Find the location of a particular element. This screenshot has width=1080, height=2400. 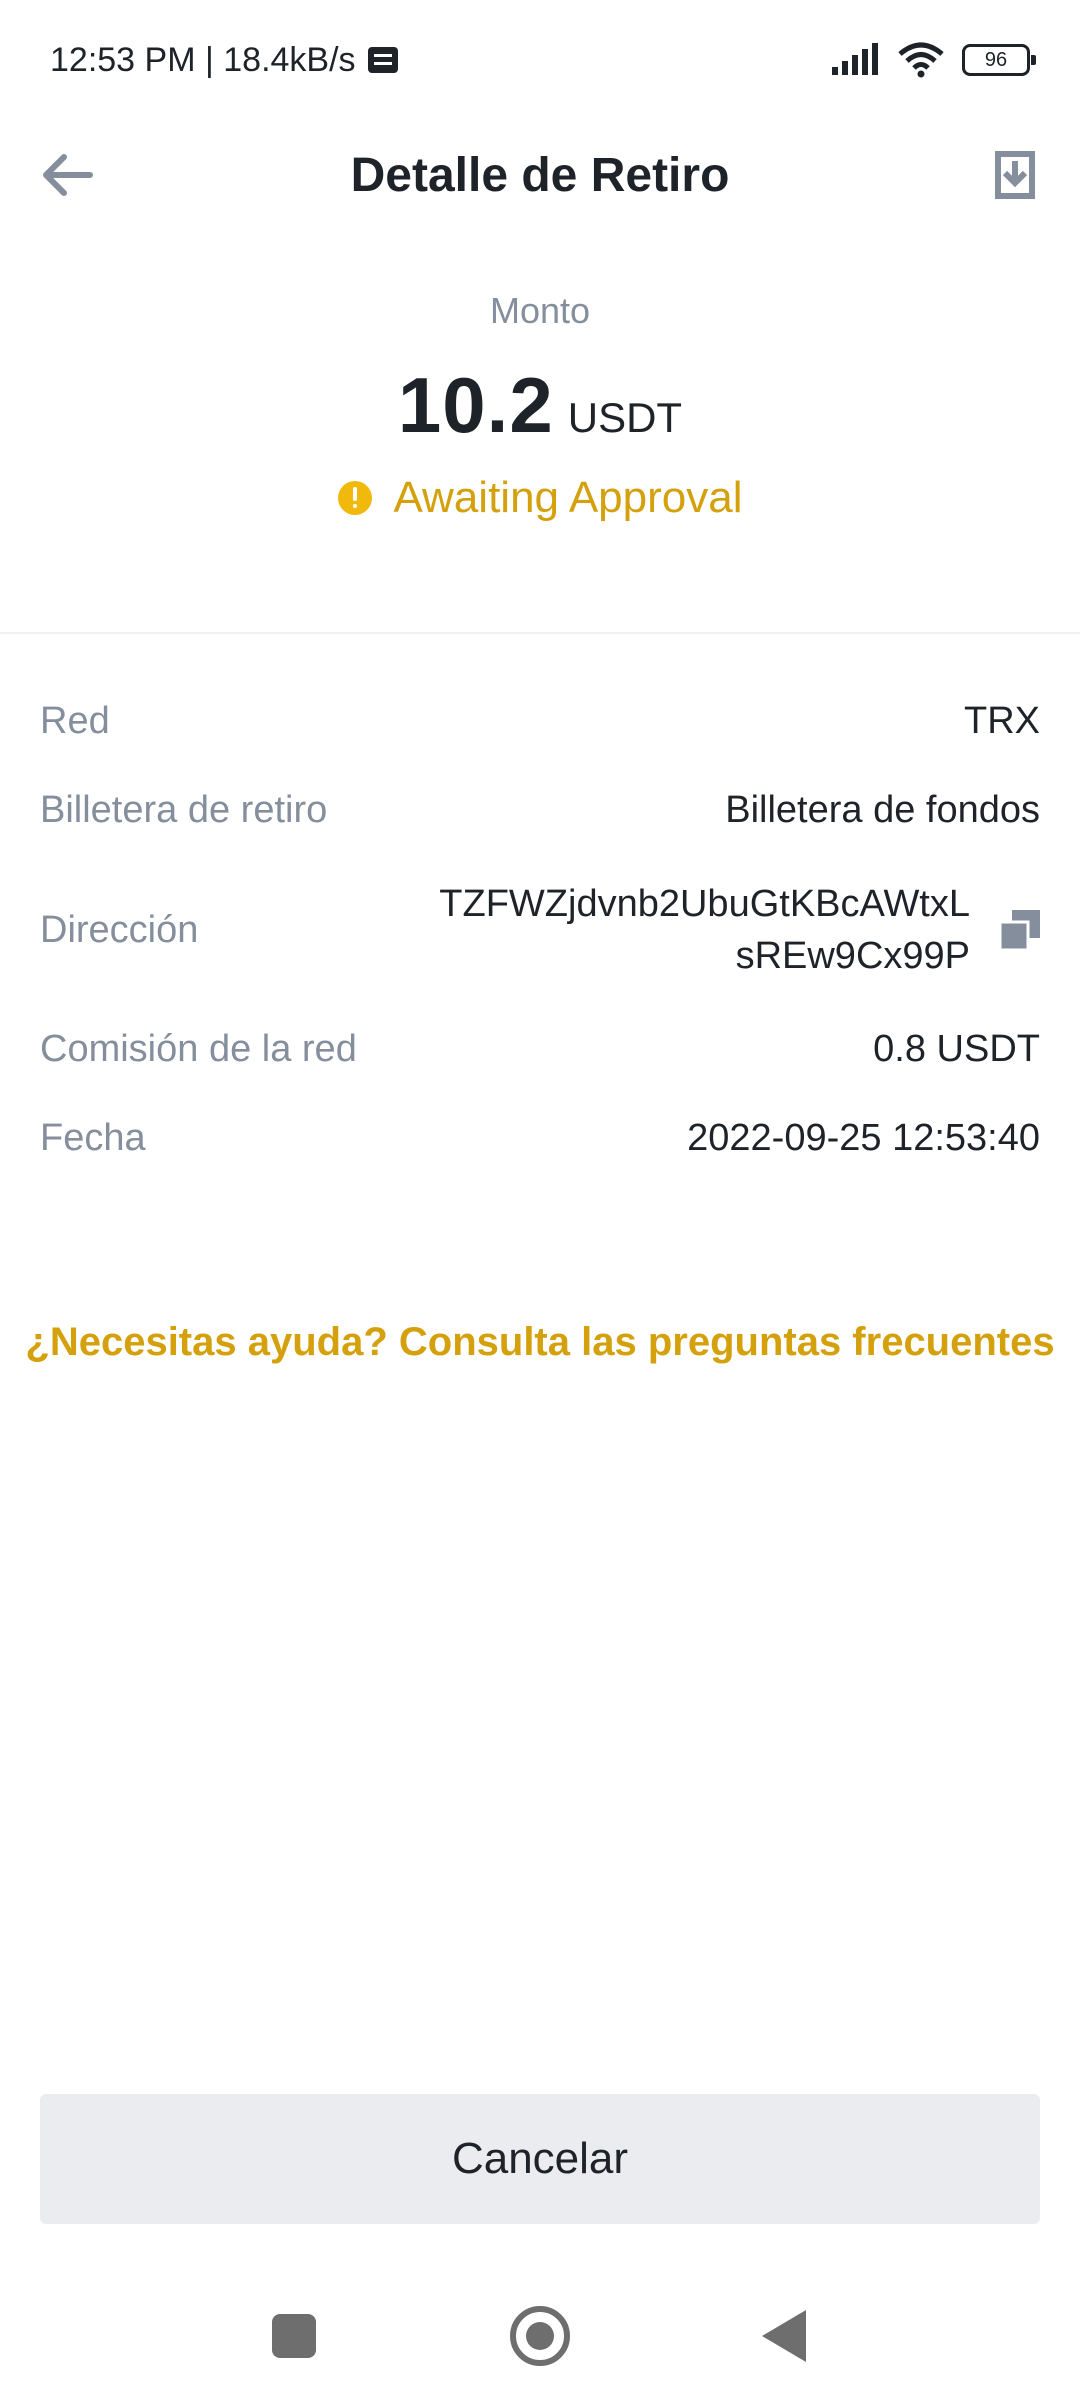

detail-value: Billetera de fondos is located at coordinates (882, 810).